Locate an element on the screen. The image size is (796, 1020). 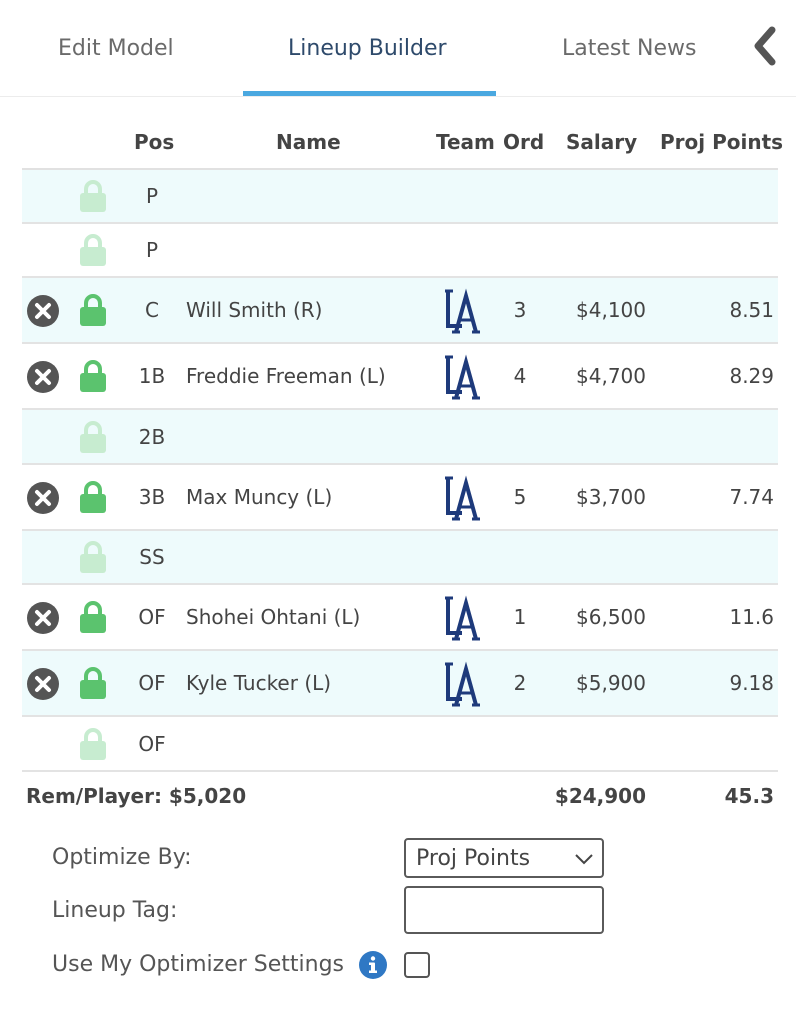
salary-cell: $6,500 is located at coordinates (611, 617).